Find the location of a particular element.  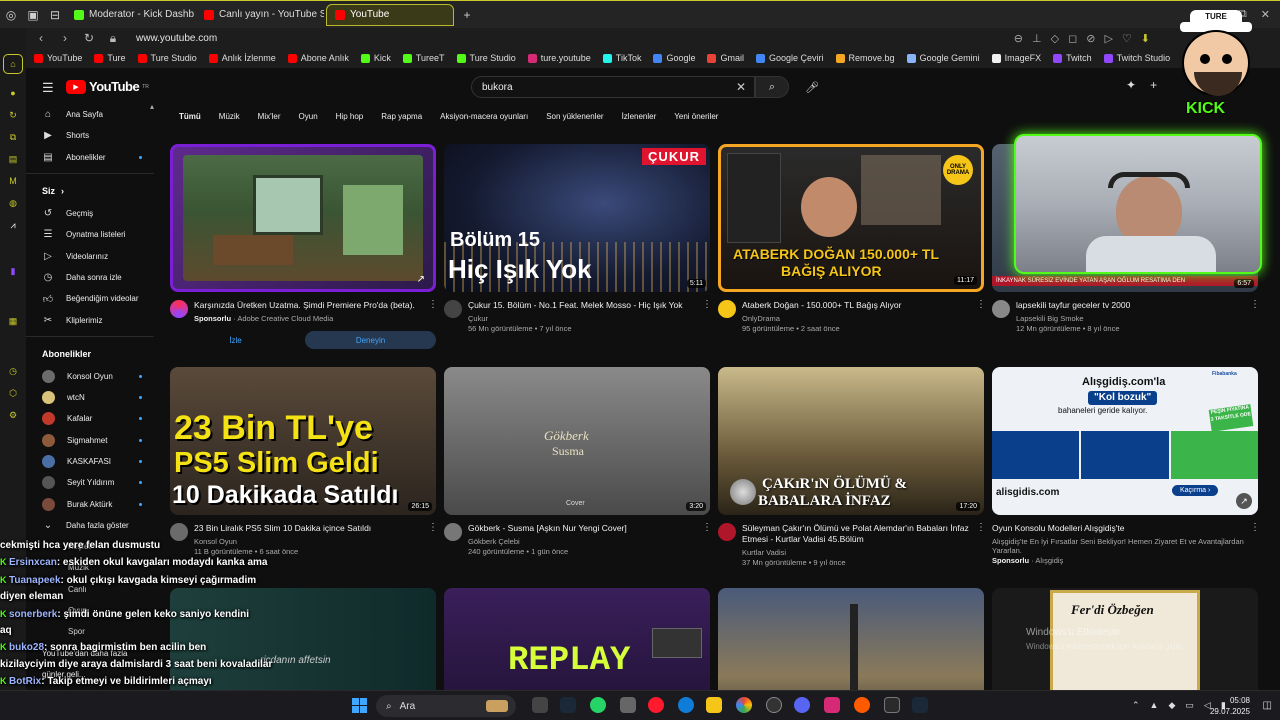

filter-chip: Mix'ler is located at coordinates (269, 116).